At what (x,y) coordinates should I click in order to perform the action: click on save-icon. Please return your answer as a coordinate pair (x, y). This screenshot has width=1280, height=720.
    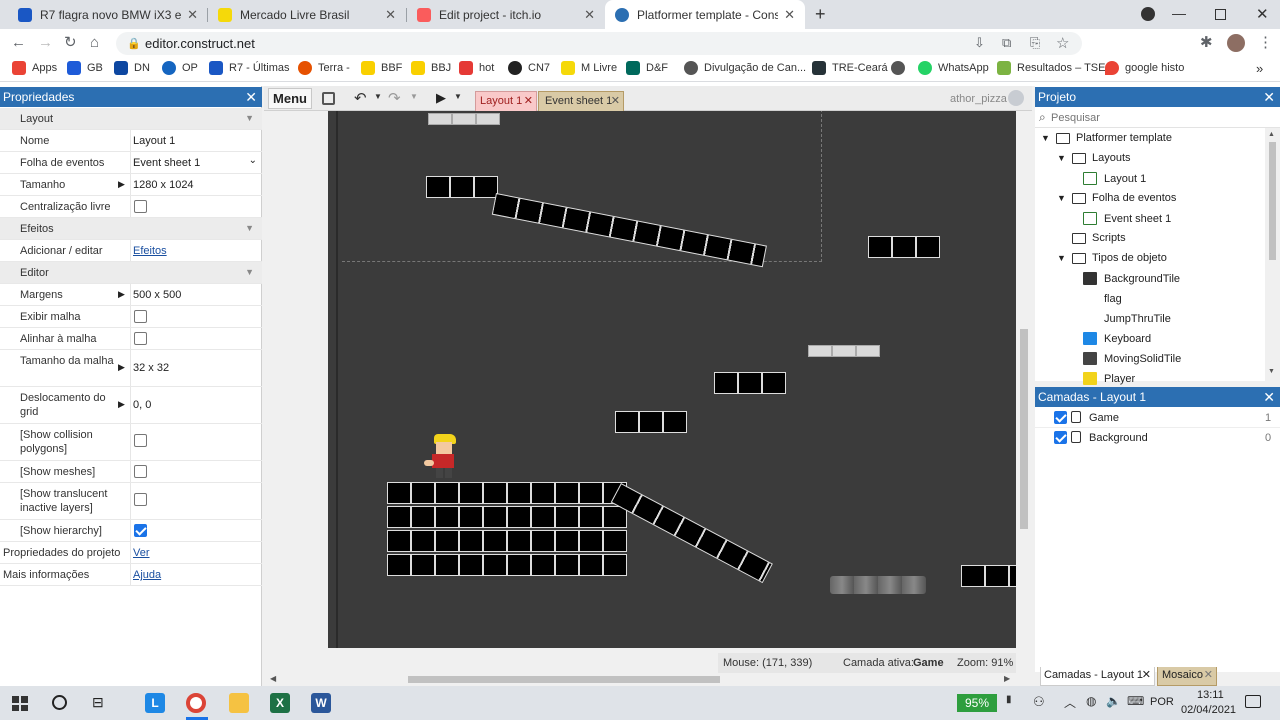
    Looking at the image, I should click on (328, 98).